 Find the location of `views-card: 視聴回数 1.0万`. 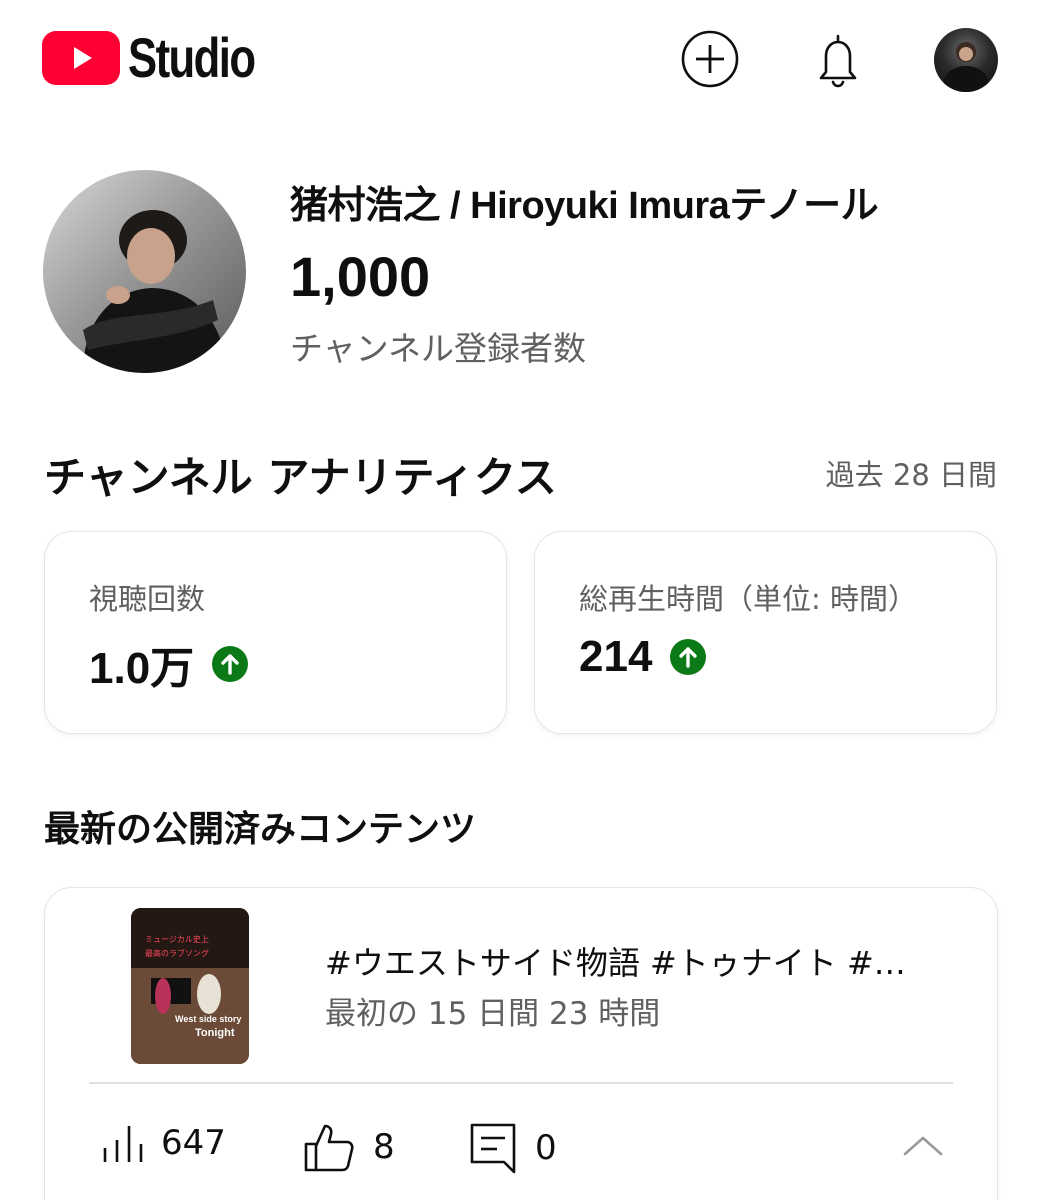

views-card: 視聴回数 1.0万 is located at coordinates (275, 632).